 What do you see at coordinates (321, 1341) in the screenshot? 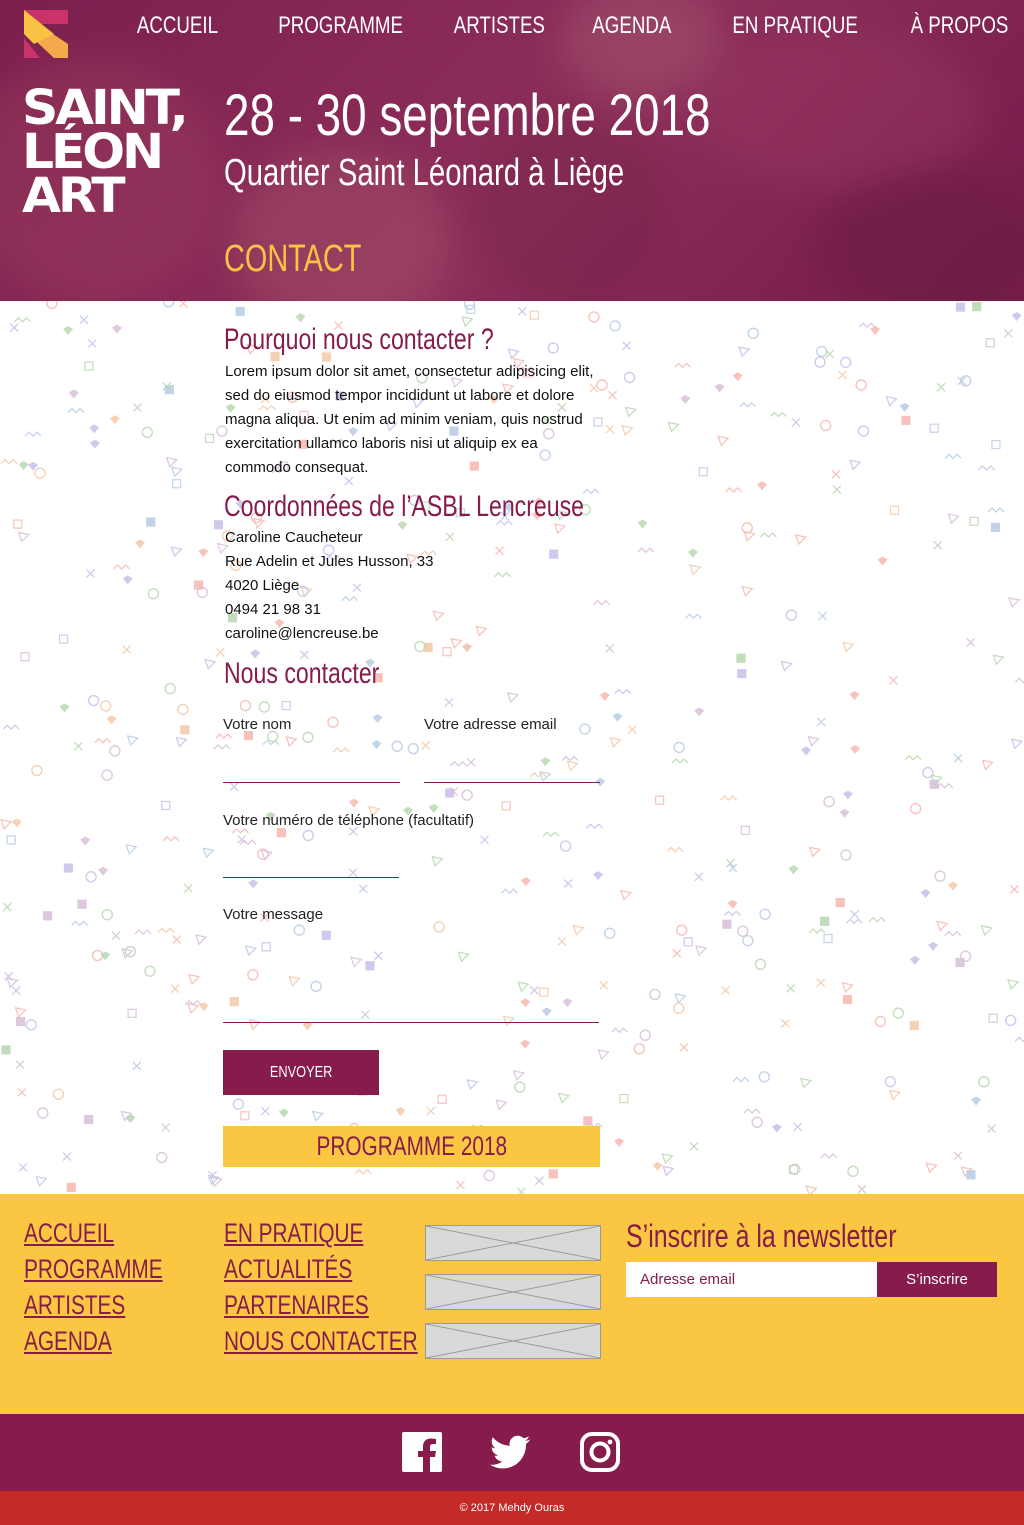
I see `footer-link-nous-contacter: NOUS CONTACTER` at bounding box center [321, 1341].